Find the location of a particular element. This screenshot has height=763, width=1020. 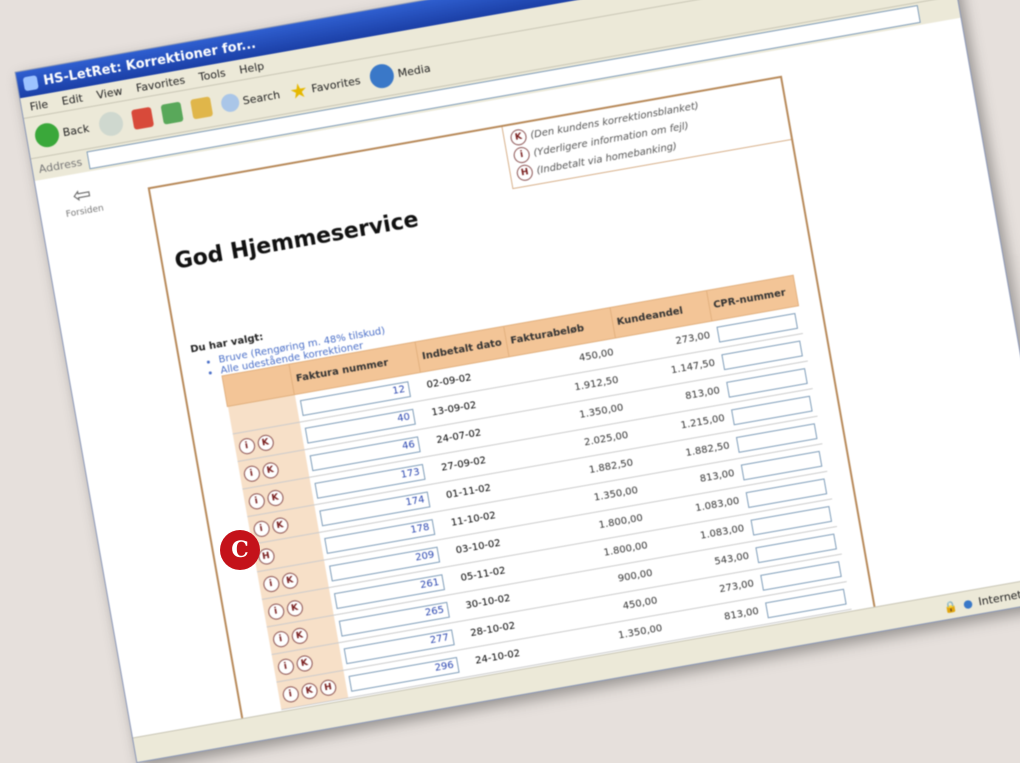

favorites-button: ★ Favorites is located at coordinates (325, 86).